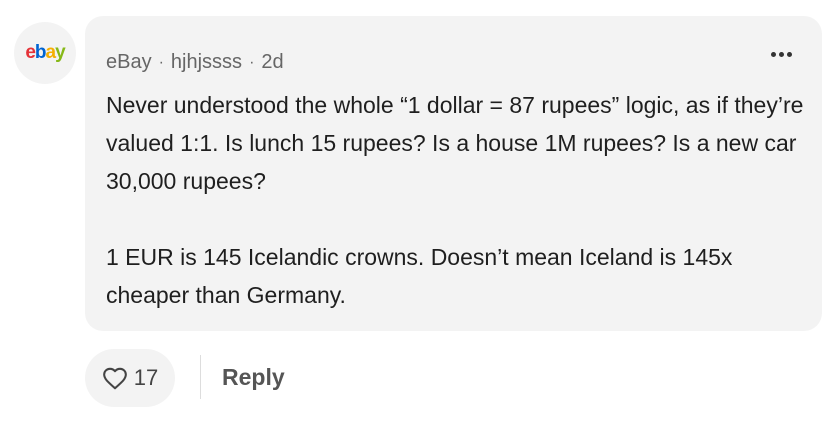 The width and height of the screenshot is (835, 422). I want to click on avatar-logo-e: e, so click(30, 52).